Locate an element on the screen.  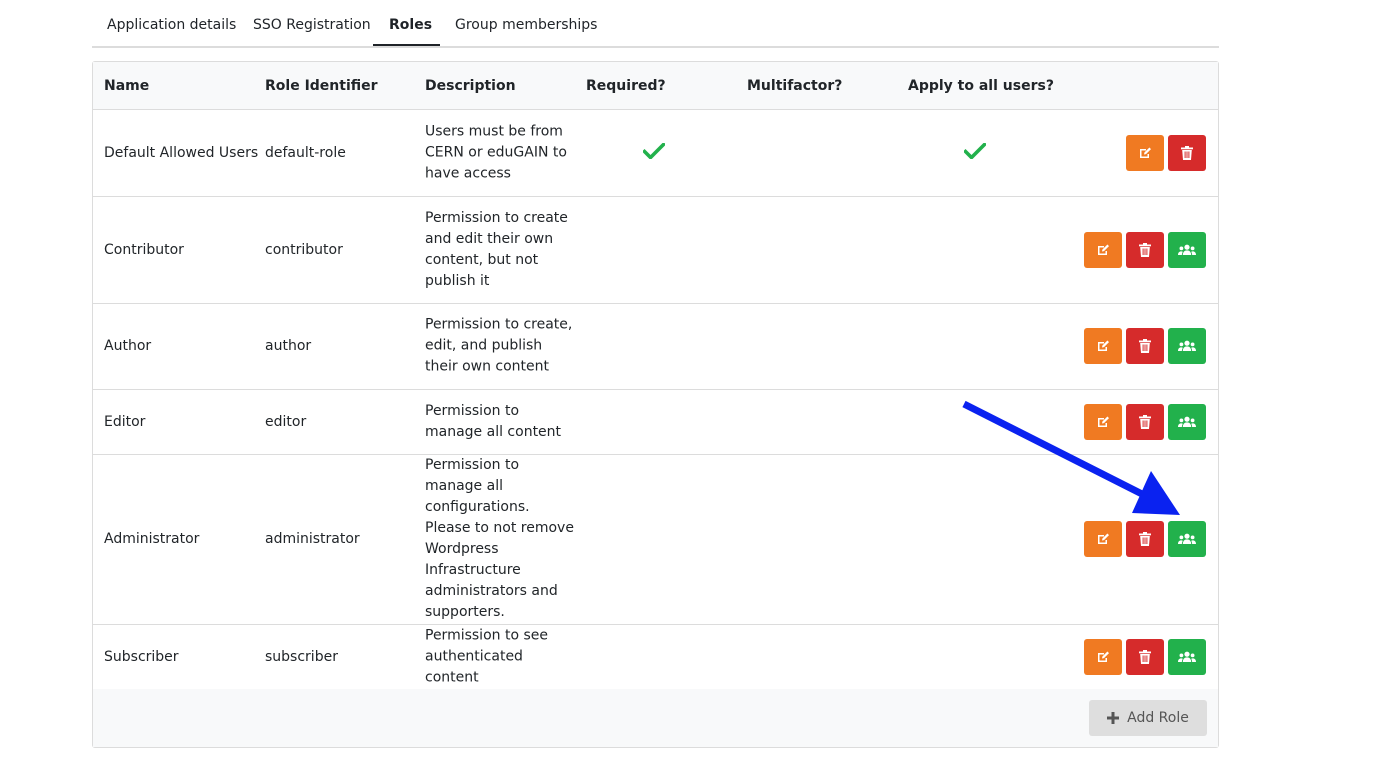
apply-all-check is located at coordinates (975, 152).